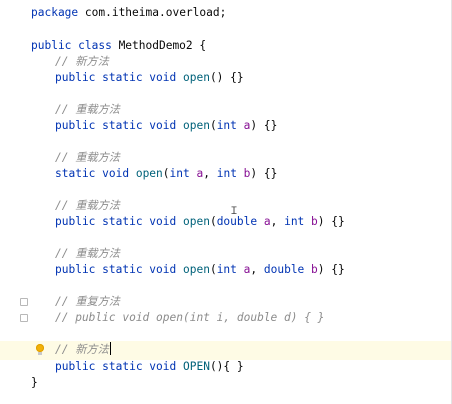 Image resolution: width=452 pixels, height=404 pixels. What do you see at coordinates (226, 77) in the screenshot?
I see `method-rest: () {}` at bounding box center [226, 77].